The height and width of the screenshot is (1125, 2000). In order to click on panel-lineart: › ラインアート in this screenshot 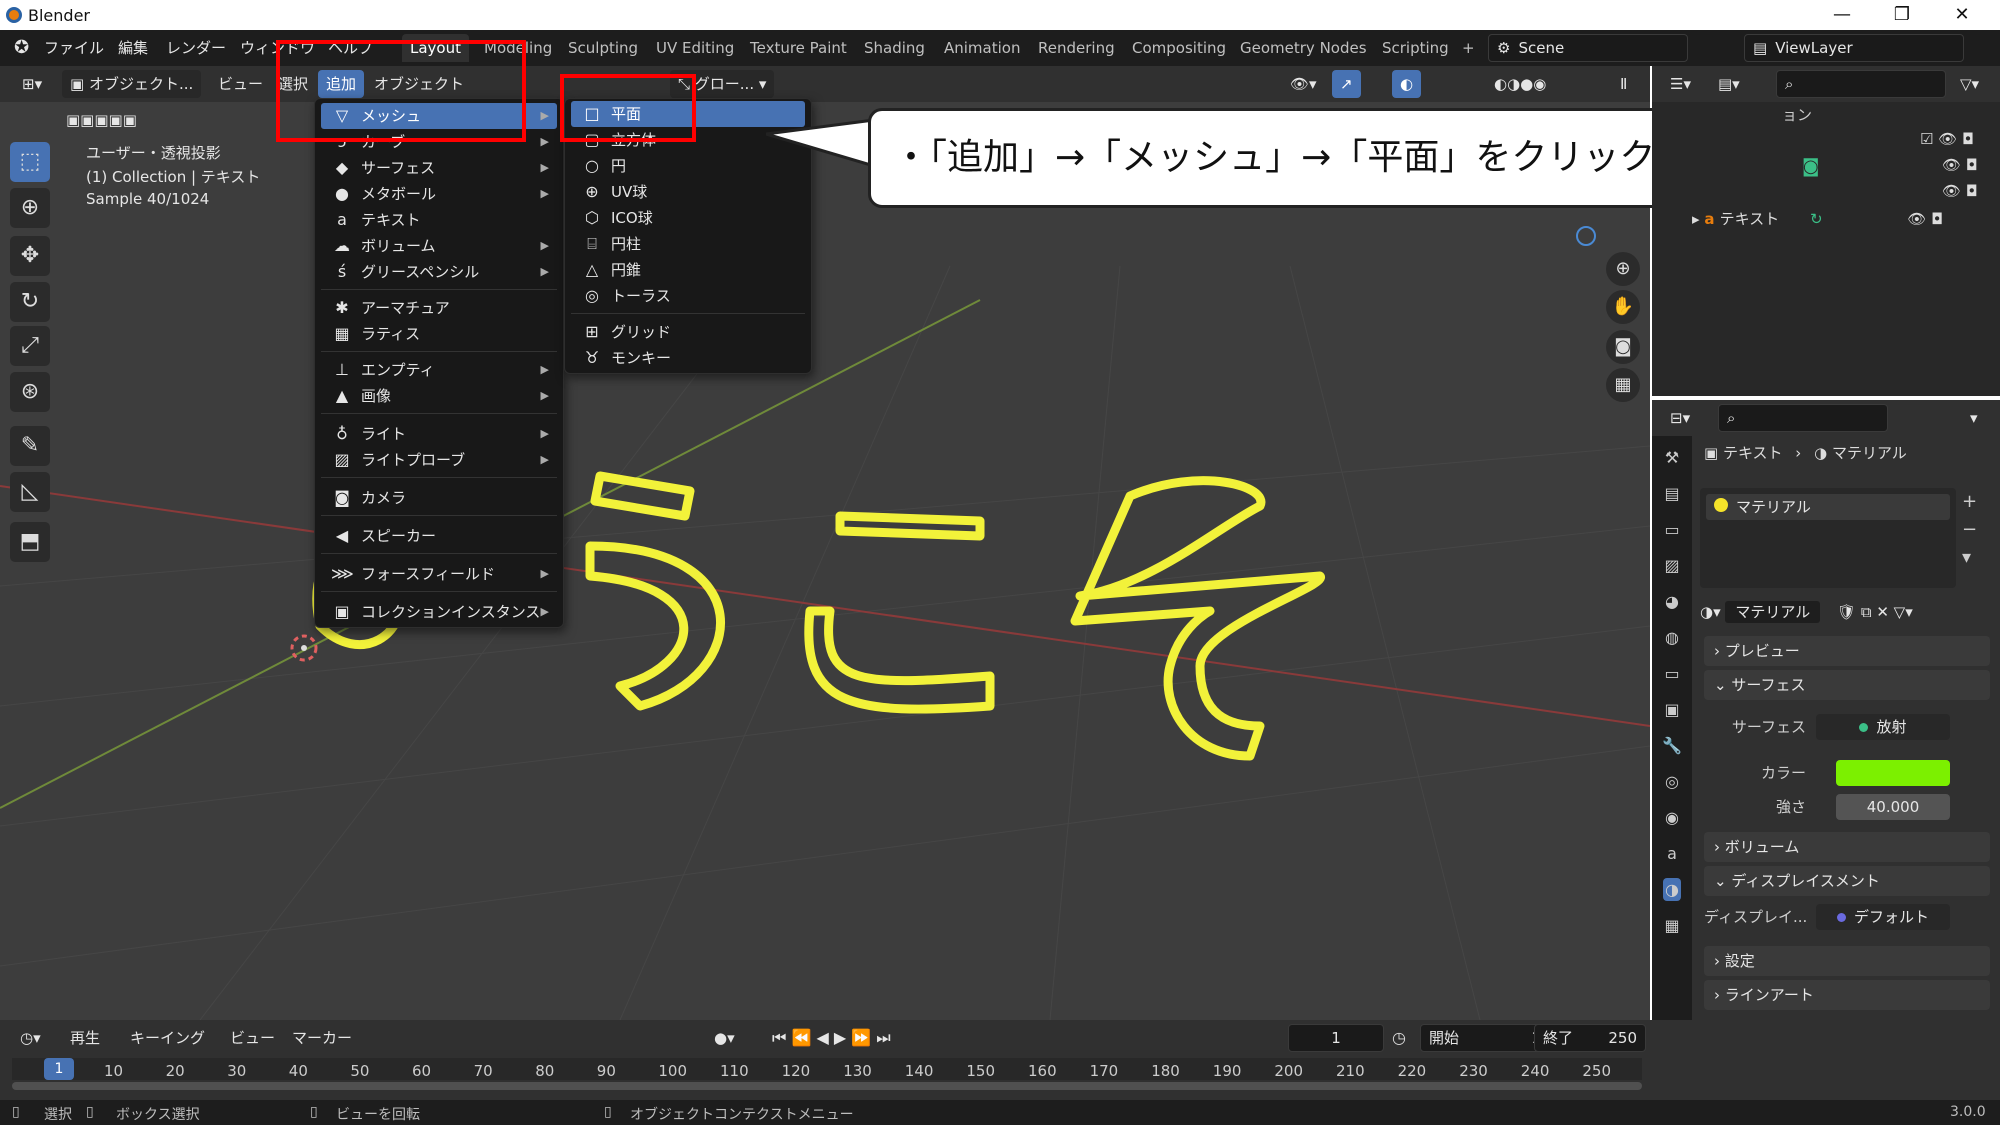, I will do `click(1847, 995)`.